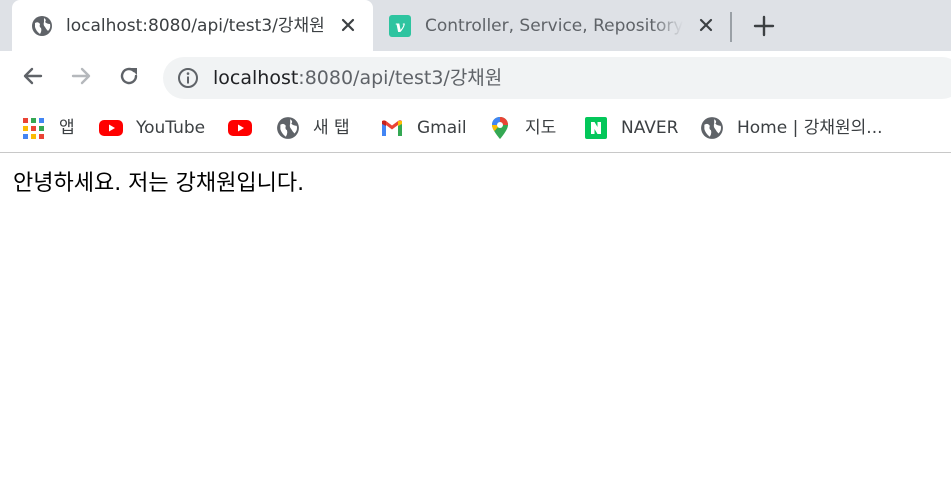 The width and height of the screenshot is (951, 479). What do you see at coordinates (522, 128) in the screenshot?
I see `bookmark-maps: 지도` at bounding box center [522, 128].